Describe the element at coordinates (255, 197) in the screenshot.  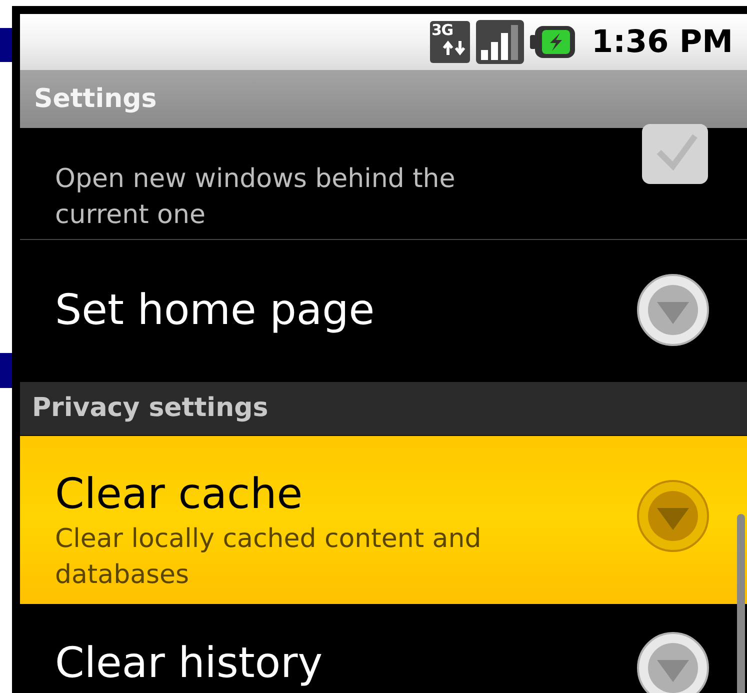
I see `setting-summary: Open new windows behind the current one` at that location.